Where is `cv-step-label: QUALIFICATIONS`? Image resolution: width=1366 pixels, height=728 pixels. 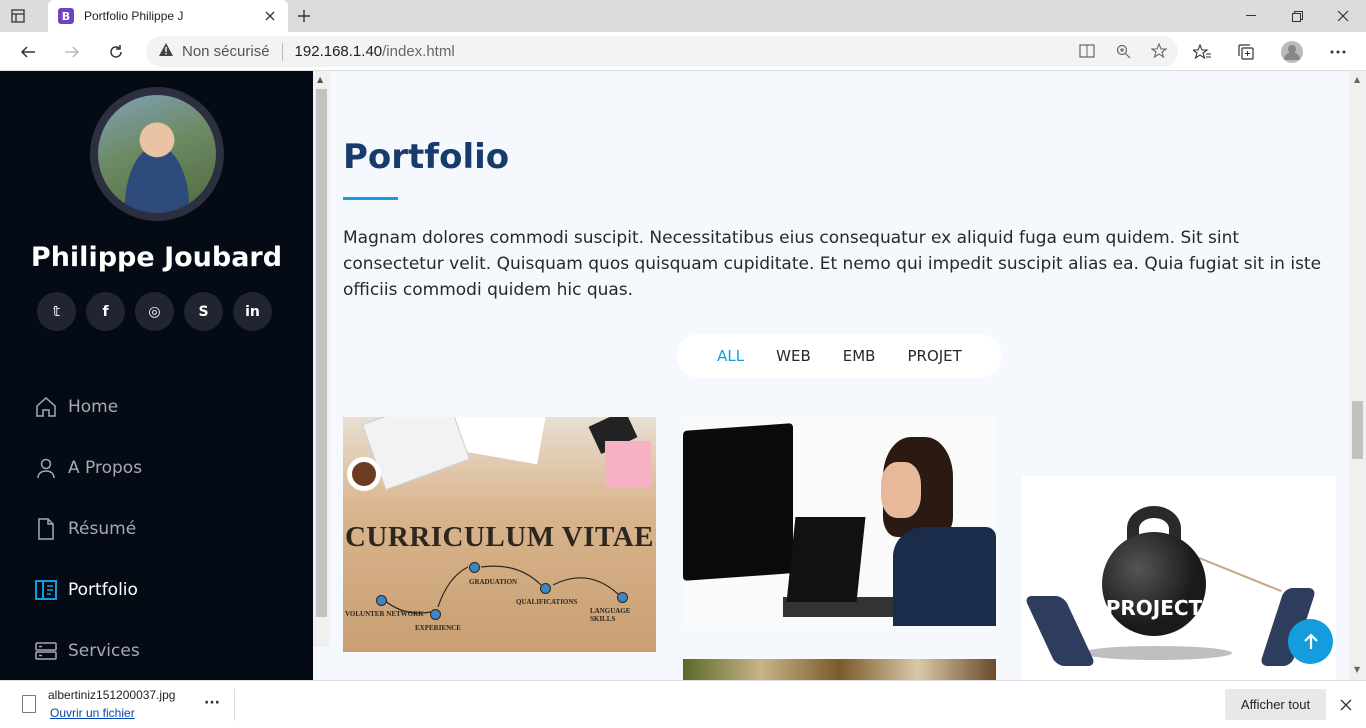
cv-step-label: QUALIFICATIONS is located at coordinates (547, 602).